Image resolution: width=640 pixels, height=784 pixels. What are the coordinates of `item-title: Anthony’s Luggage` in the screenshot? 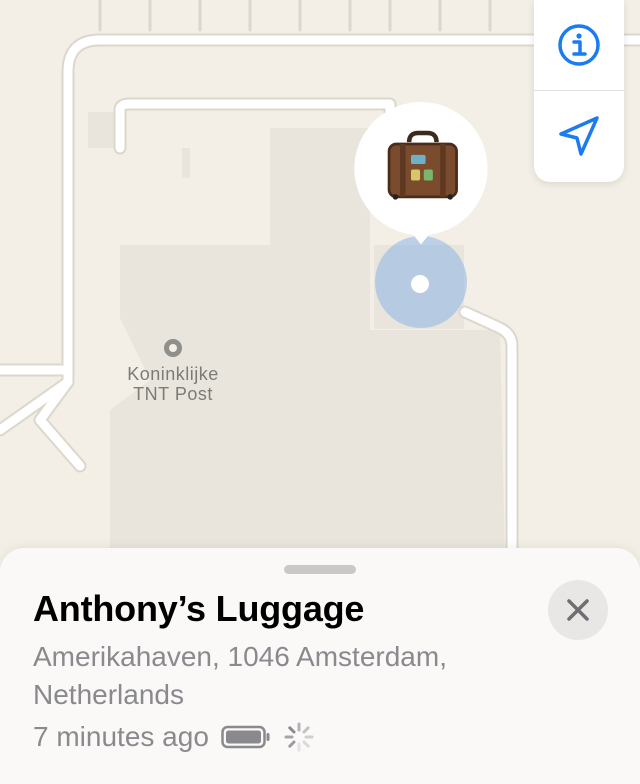 It's located at (199, 608).